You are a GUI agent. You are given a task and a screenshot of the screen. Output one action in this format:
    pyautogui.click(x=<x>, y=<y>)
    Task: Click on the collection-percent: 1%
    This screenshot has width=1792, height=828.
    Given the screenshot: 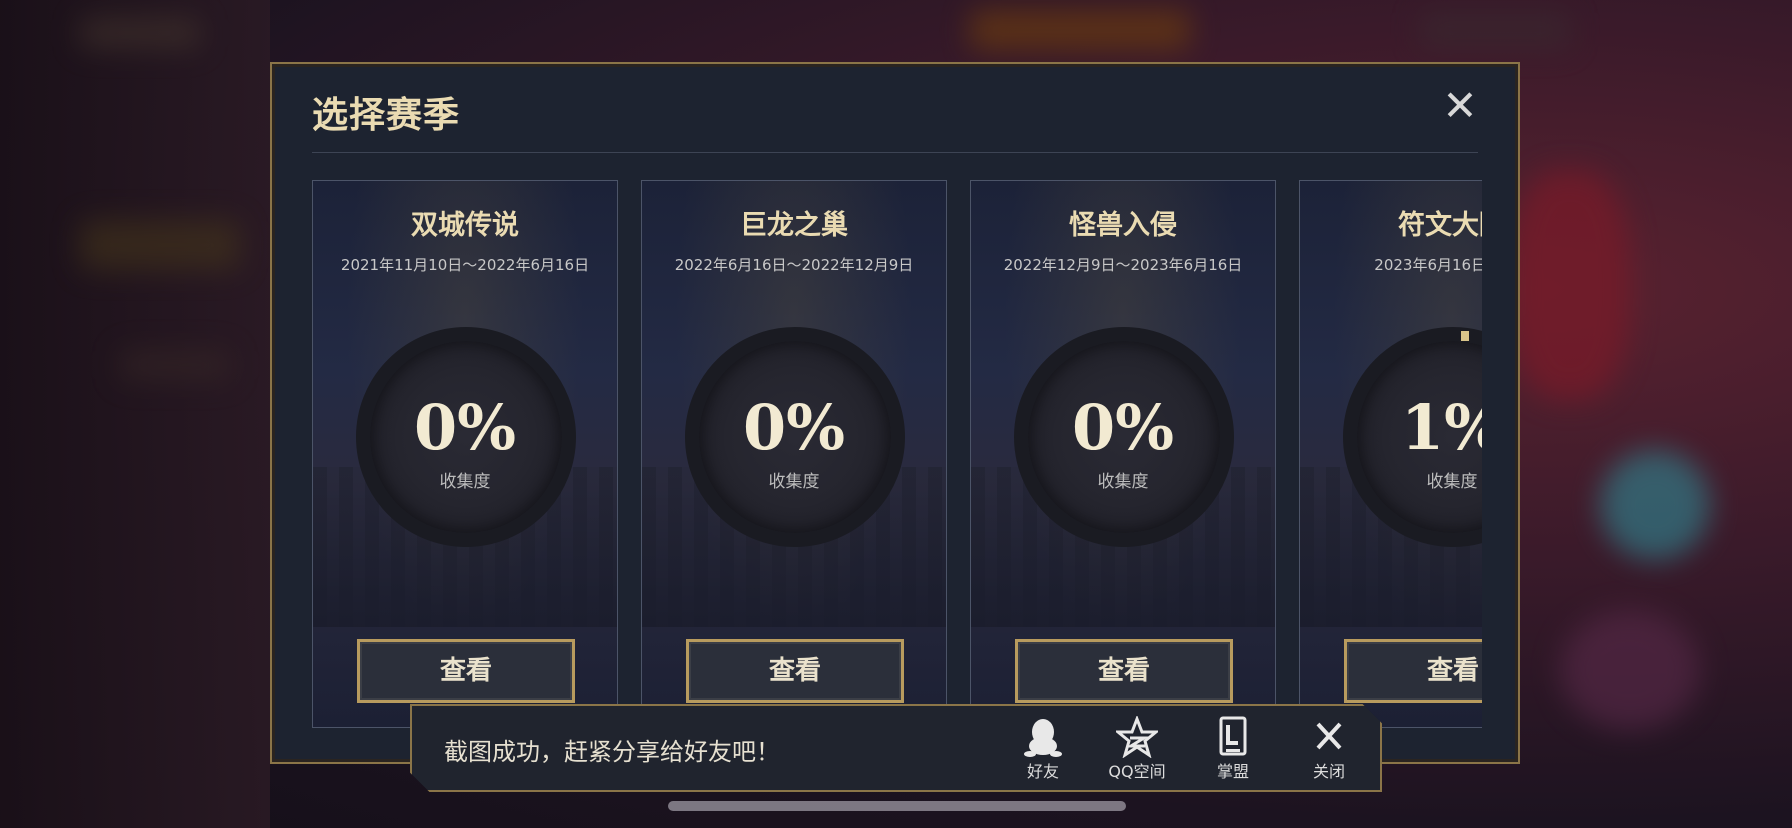 What is the action you would take?
    pyautogui.click(x=1441, y=427)
    